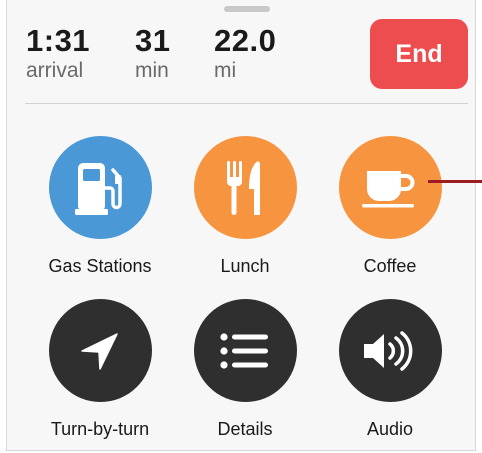 This screenshot has width=482, height=453. Describe the element at coordinates (245, 429) in the screenshot. I see `details-label: Details` at that location.